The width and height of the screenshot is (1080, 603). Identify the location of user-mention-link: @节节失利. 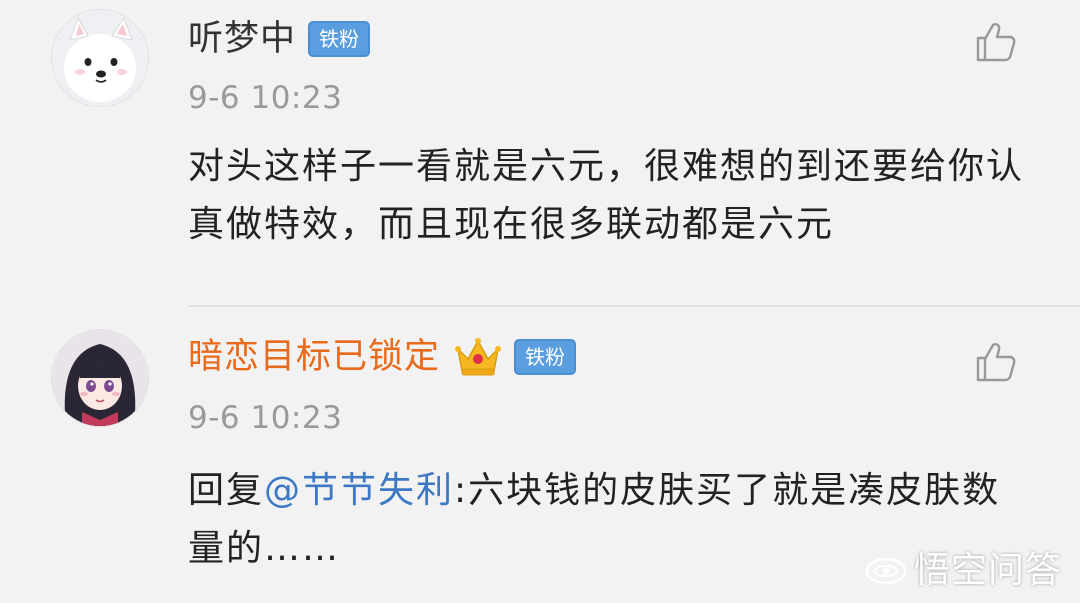
(359, 490).